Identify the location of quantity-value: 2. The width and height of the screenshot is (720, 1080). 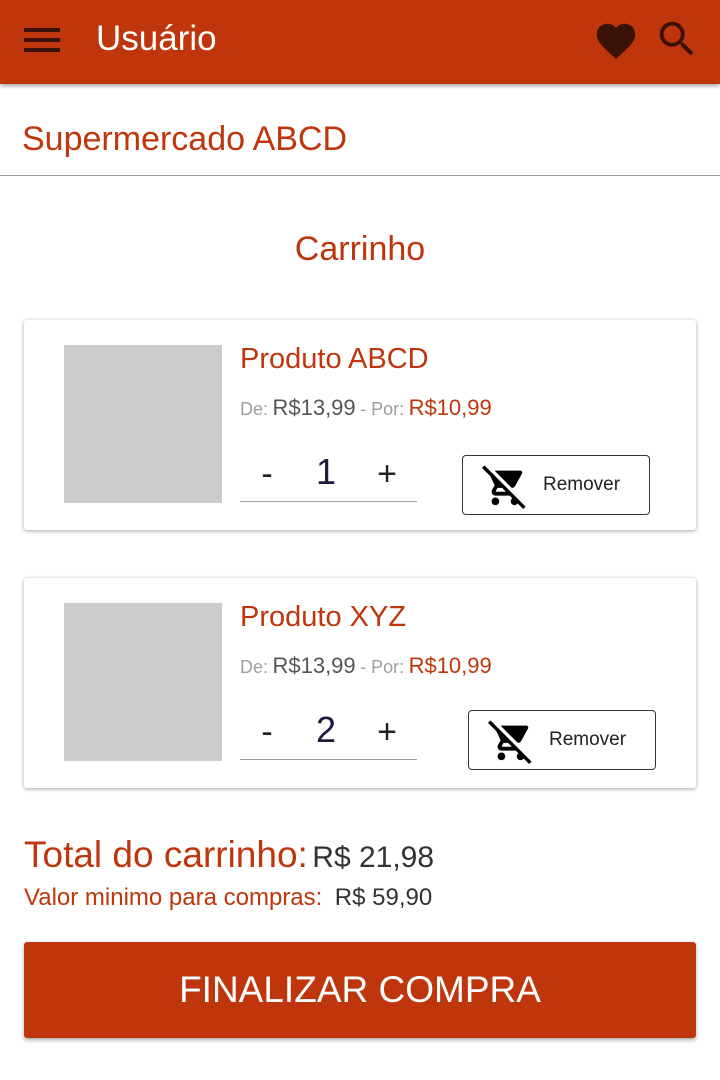
(326, 730).